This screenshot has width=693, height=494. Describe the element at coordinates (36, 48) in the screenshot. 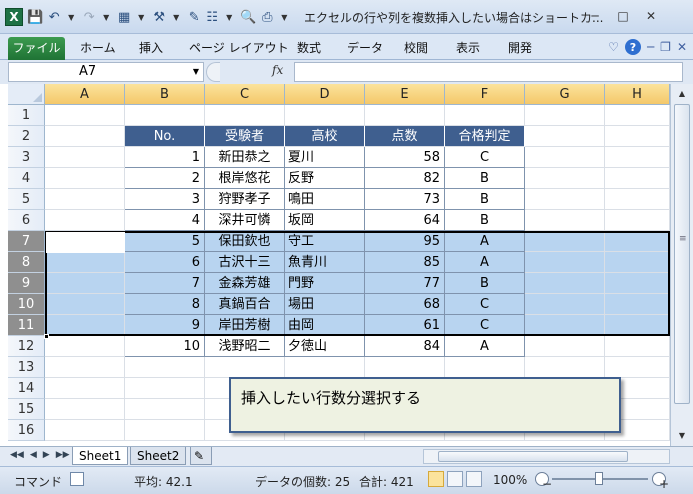

I see `tab-file: ファイル` at that location.